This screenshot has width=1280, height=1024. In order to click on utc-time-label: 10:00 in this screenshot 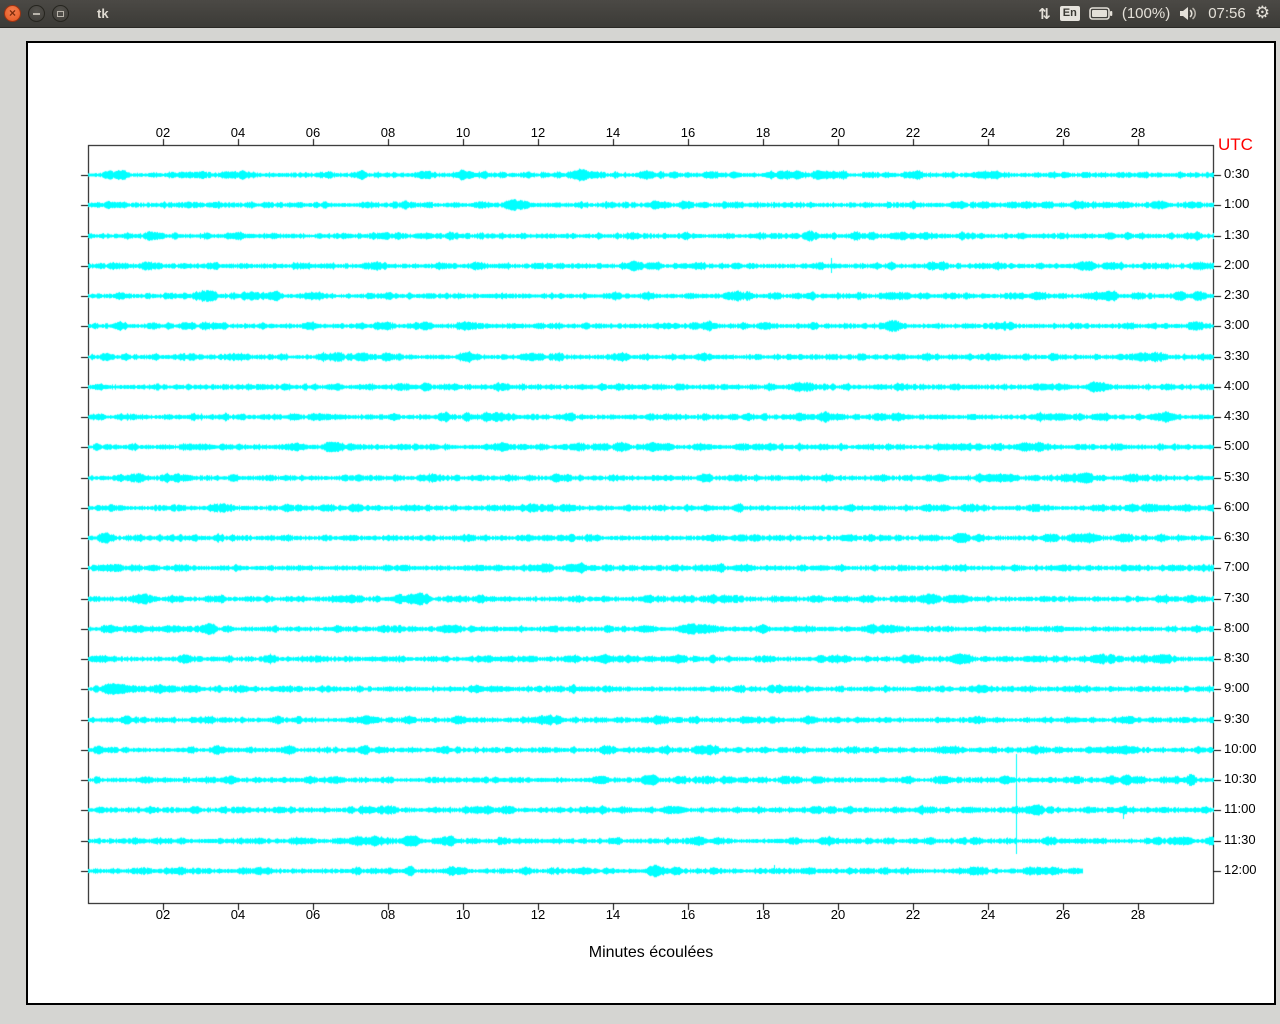, I will do `click(1240, 748)`.